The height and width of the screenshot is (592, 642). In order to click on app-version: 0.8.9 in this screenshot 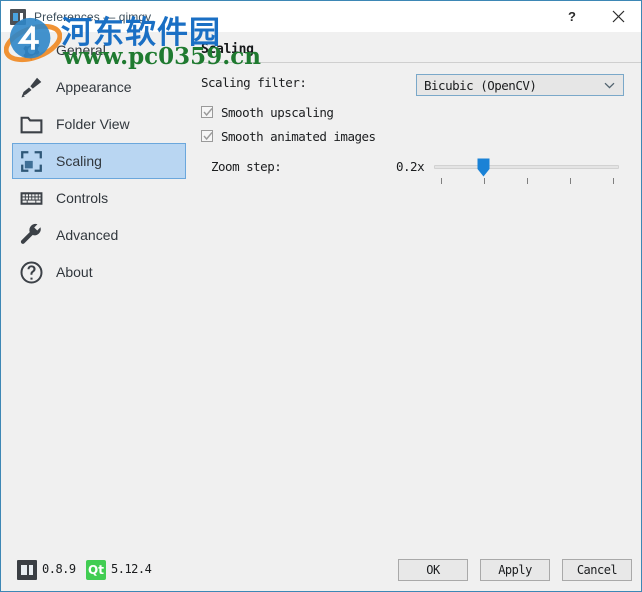, I will do `click(59, 569)`.